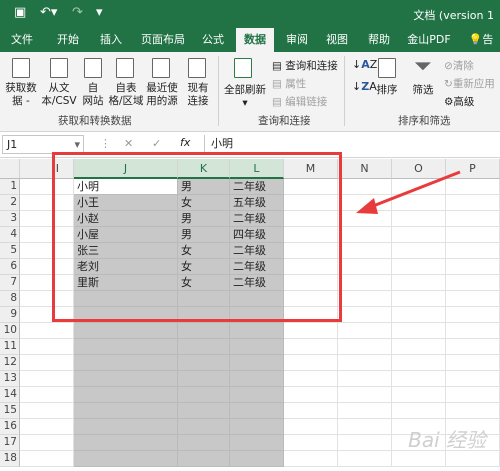 The width and height of the screenshot is (500, 471). I want to click on annotation-arrow, so click(408, 192).